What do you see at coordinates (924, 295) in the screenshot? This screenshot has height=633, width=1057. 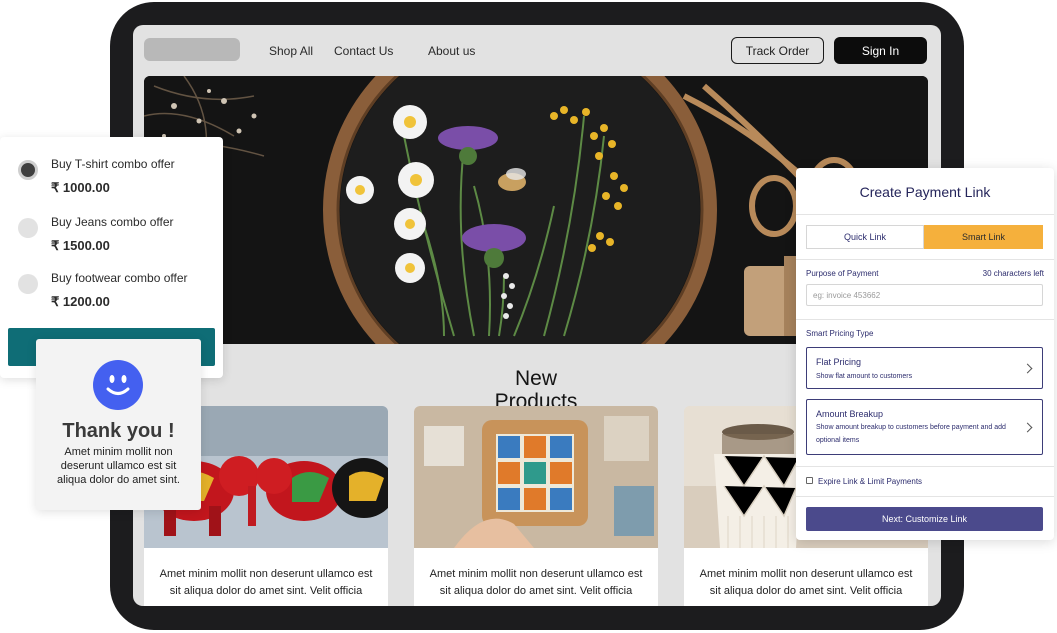 I see `purpose-input` at bounding box center [924, 295].